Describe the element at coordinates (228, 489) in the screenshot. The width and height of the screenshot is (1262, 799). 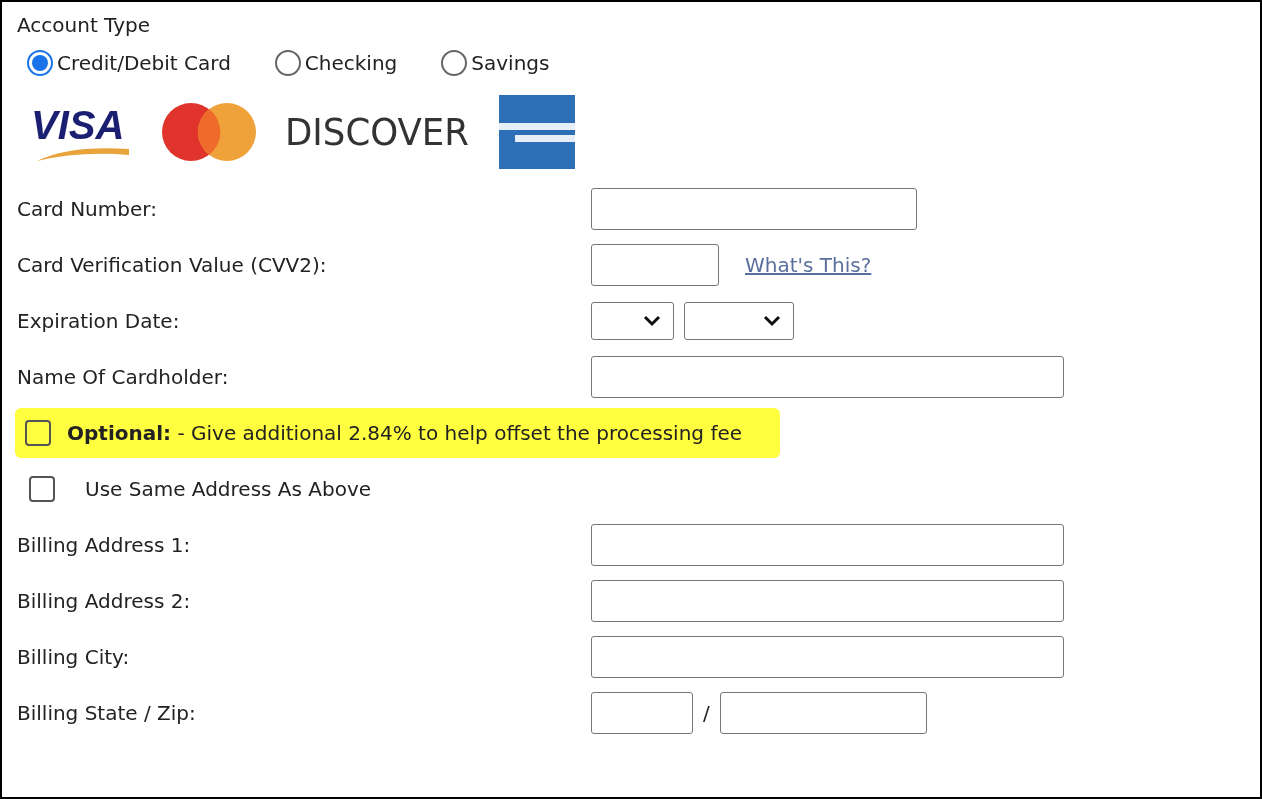
I see `checkbox-label: Use Same Address As Above` at that location.